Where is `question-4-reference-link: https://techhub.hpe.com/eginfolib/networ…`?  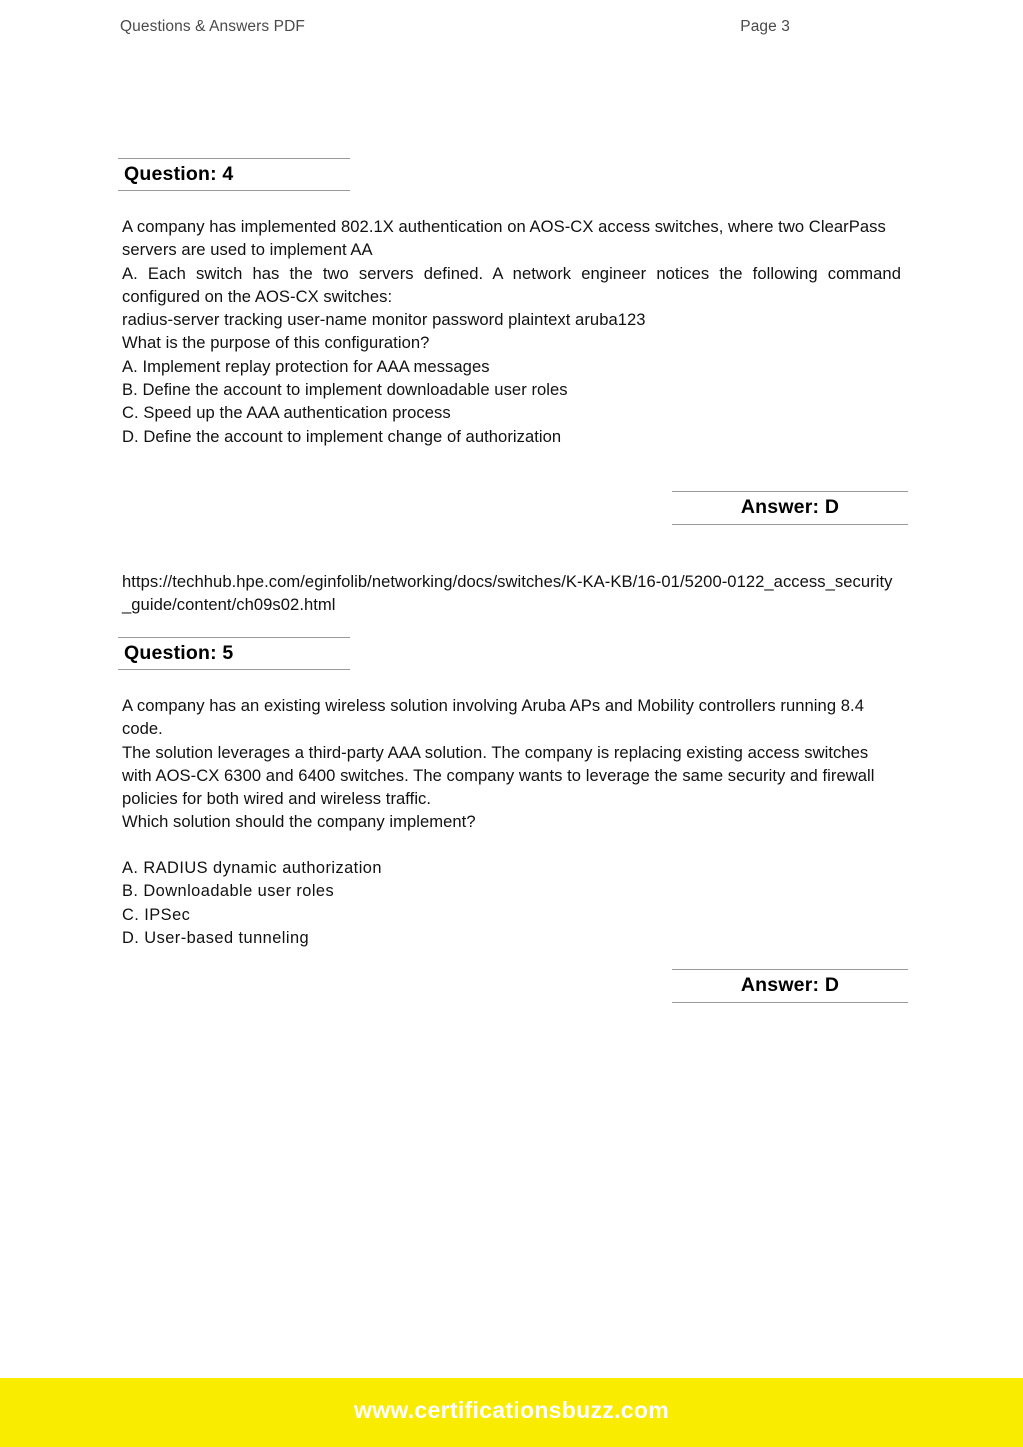 question-4-reference-link: https://techhub.hpe.com/eginfolib/networ… is located at coordinates (511, 593).